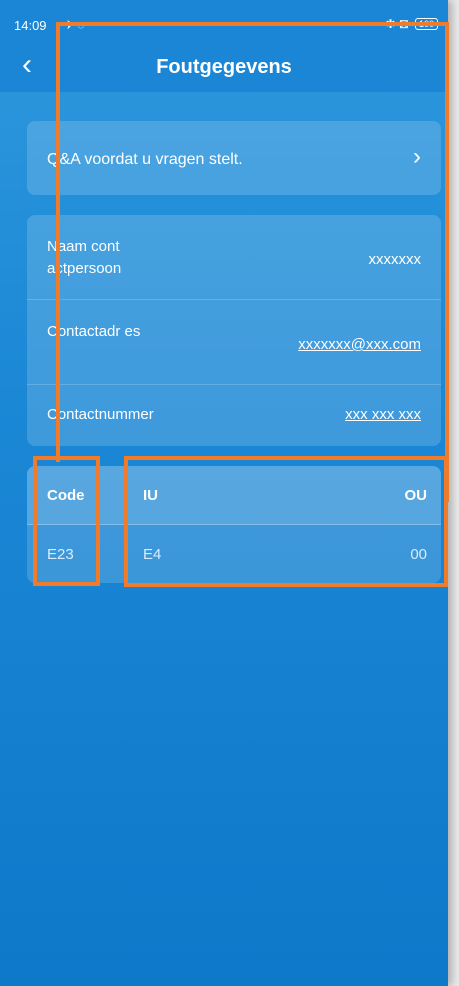 This screenshot has height=986, width=459. I want to click on status-time: 14:09, so click(30, 25).